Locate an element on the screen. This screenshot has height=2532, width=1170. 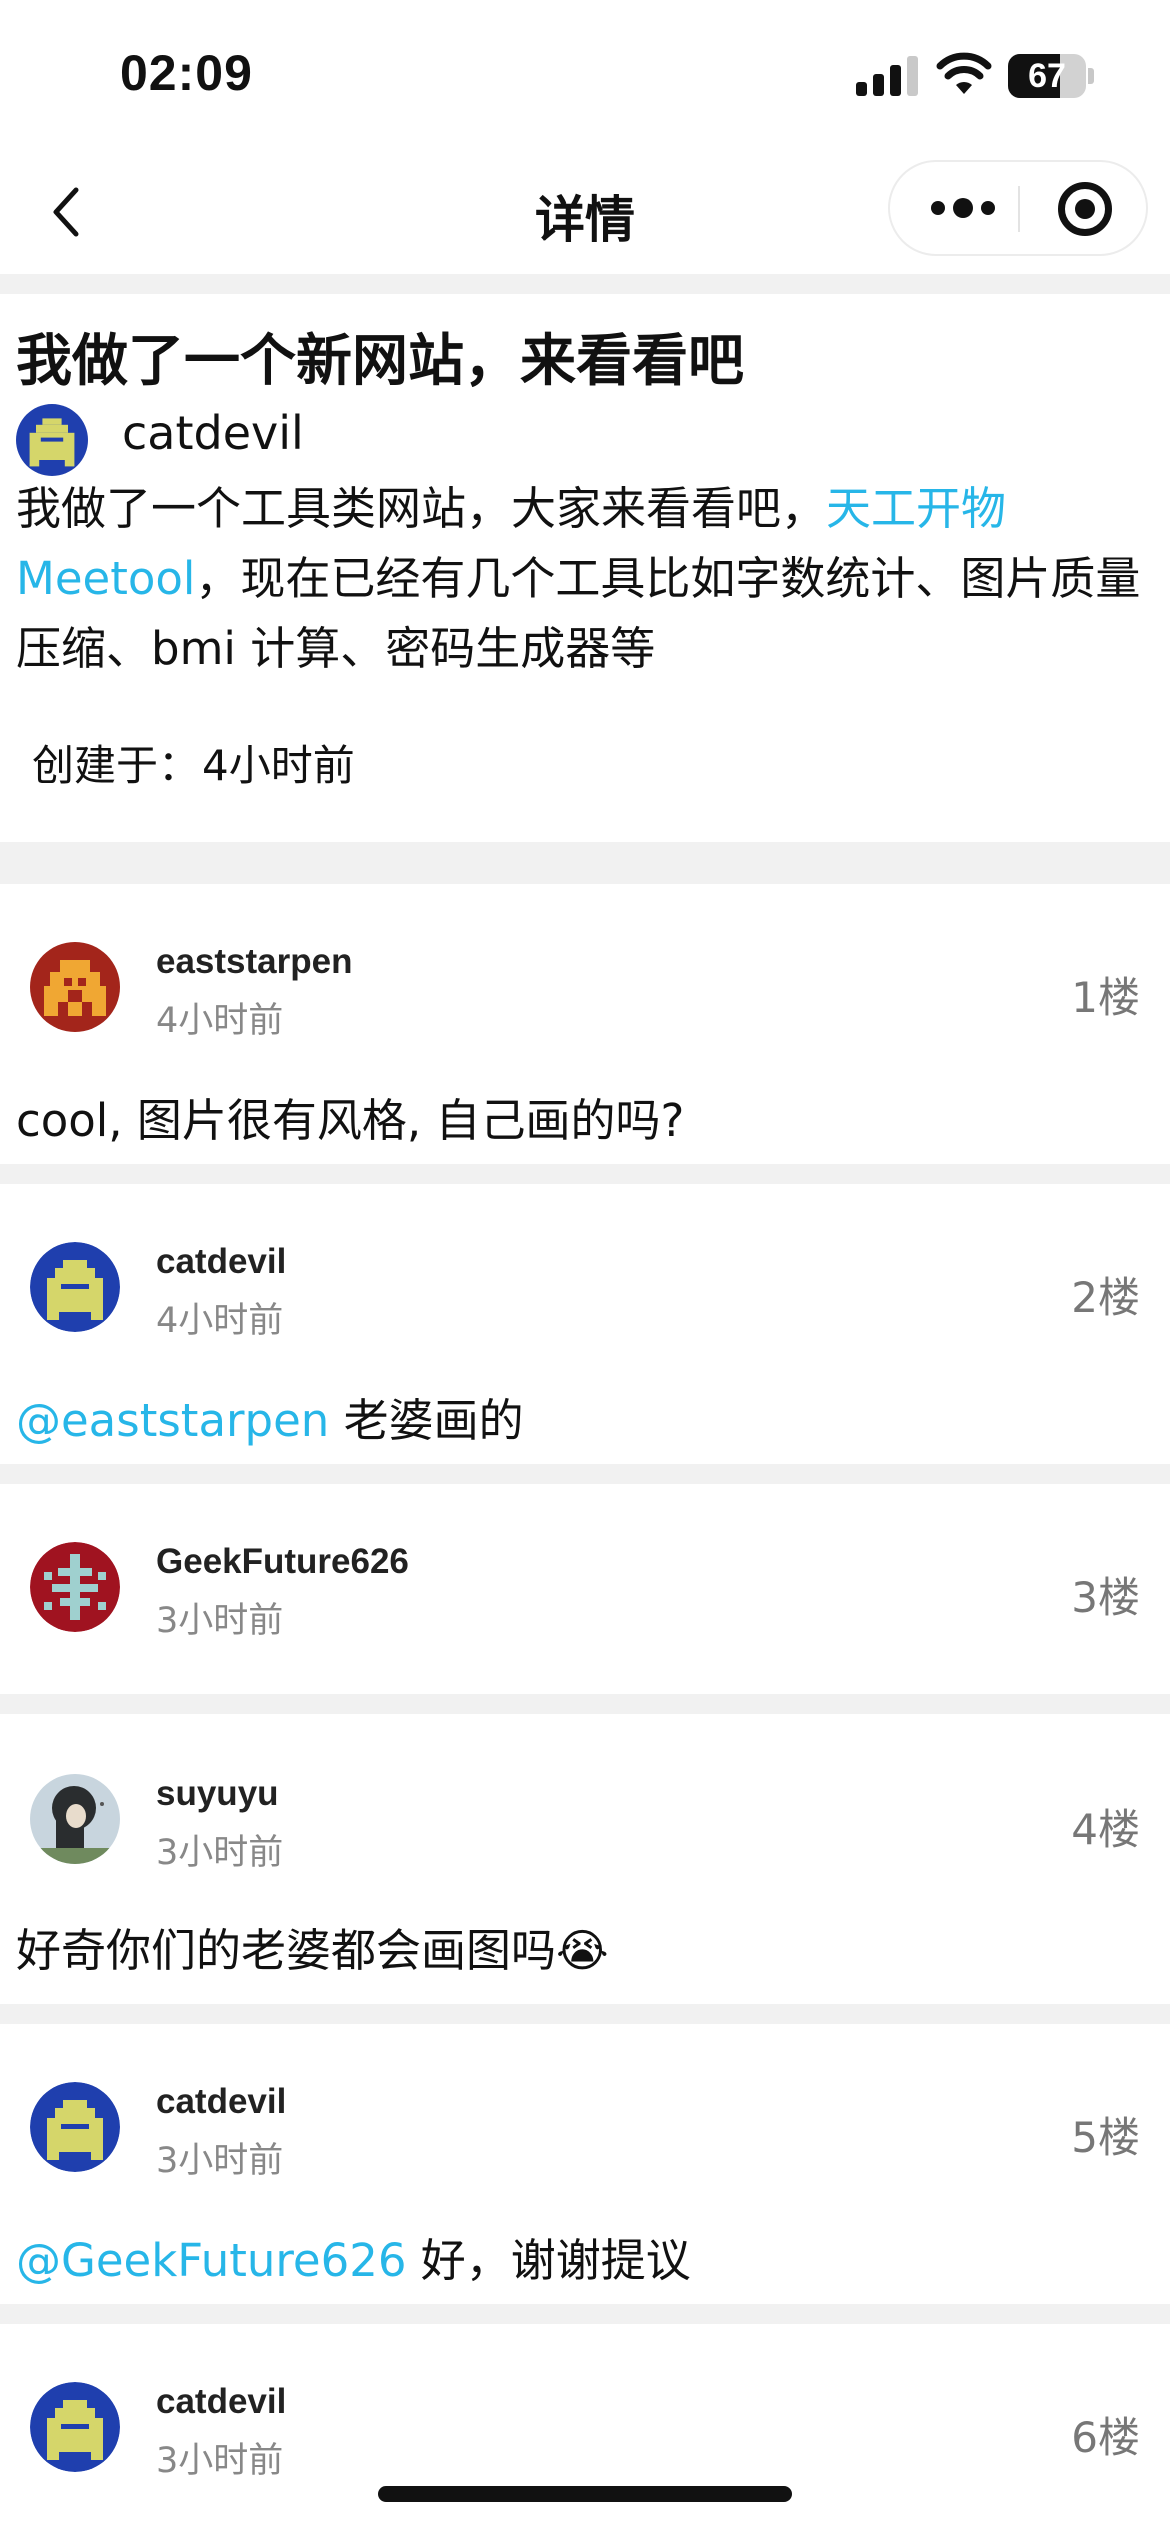
floor-number: 3楼 is located at coordinates (1105, 1597).